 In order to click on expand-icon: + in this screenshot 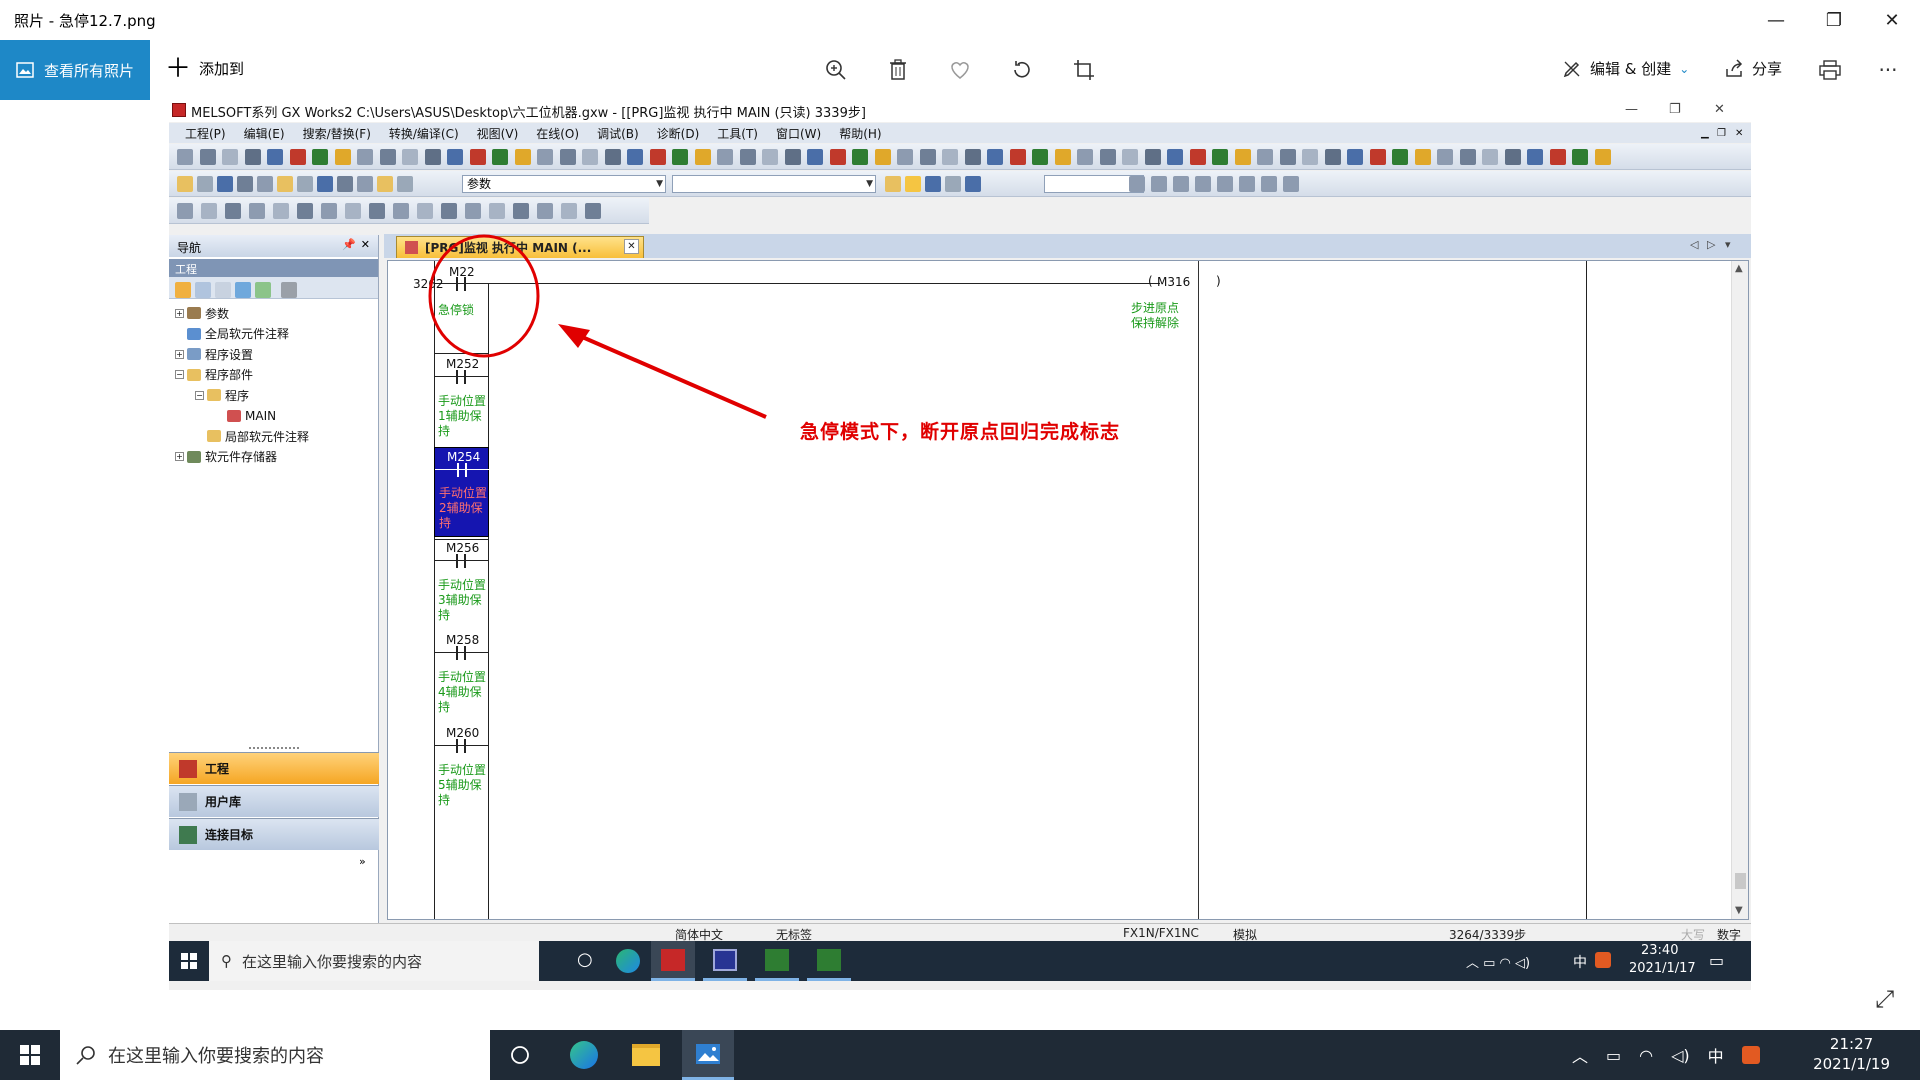, I will do `click(179, 354)`.